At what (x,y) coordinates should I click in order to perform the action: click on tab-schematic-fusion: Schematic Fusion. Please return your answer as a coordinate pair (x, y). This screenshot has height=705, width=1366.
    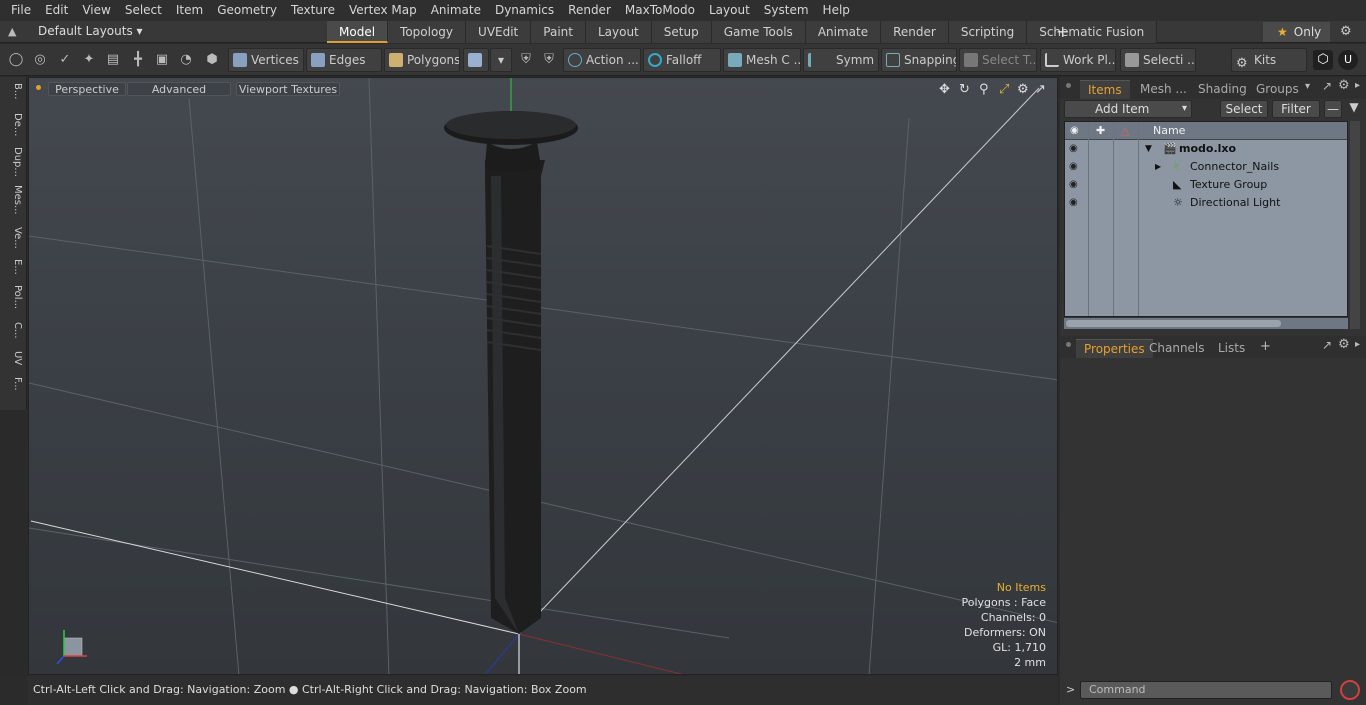
    Looking at the image, I should click on (1092, 32).